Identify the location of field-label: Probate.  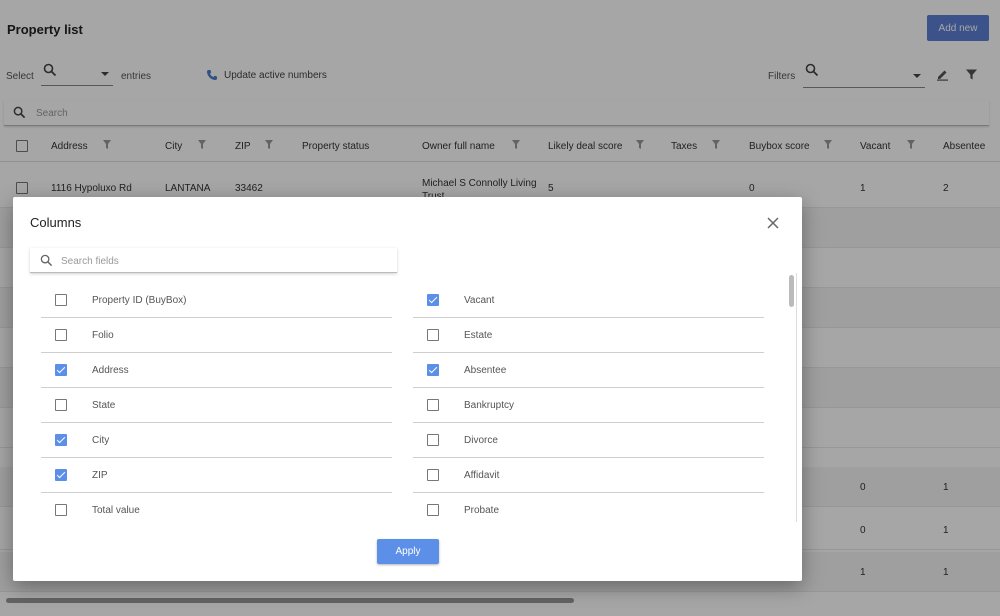
(482, 510).